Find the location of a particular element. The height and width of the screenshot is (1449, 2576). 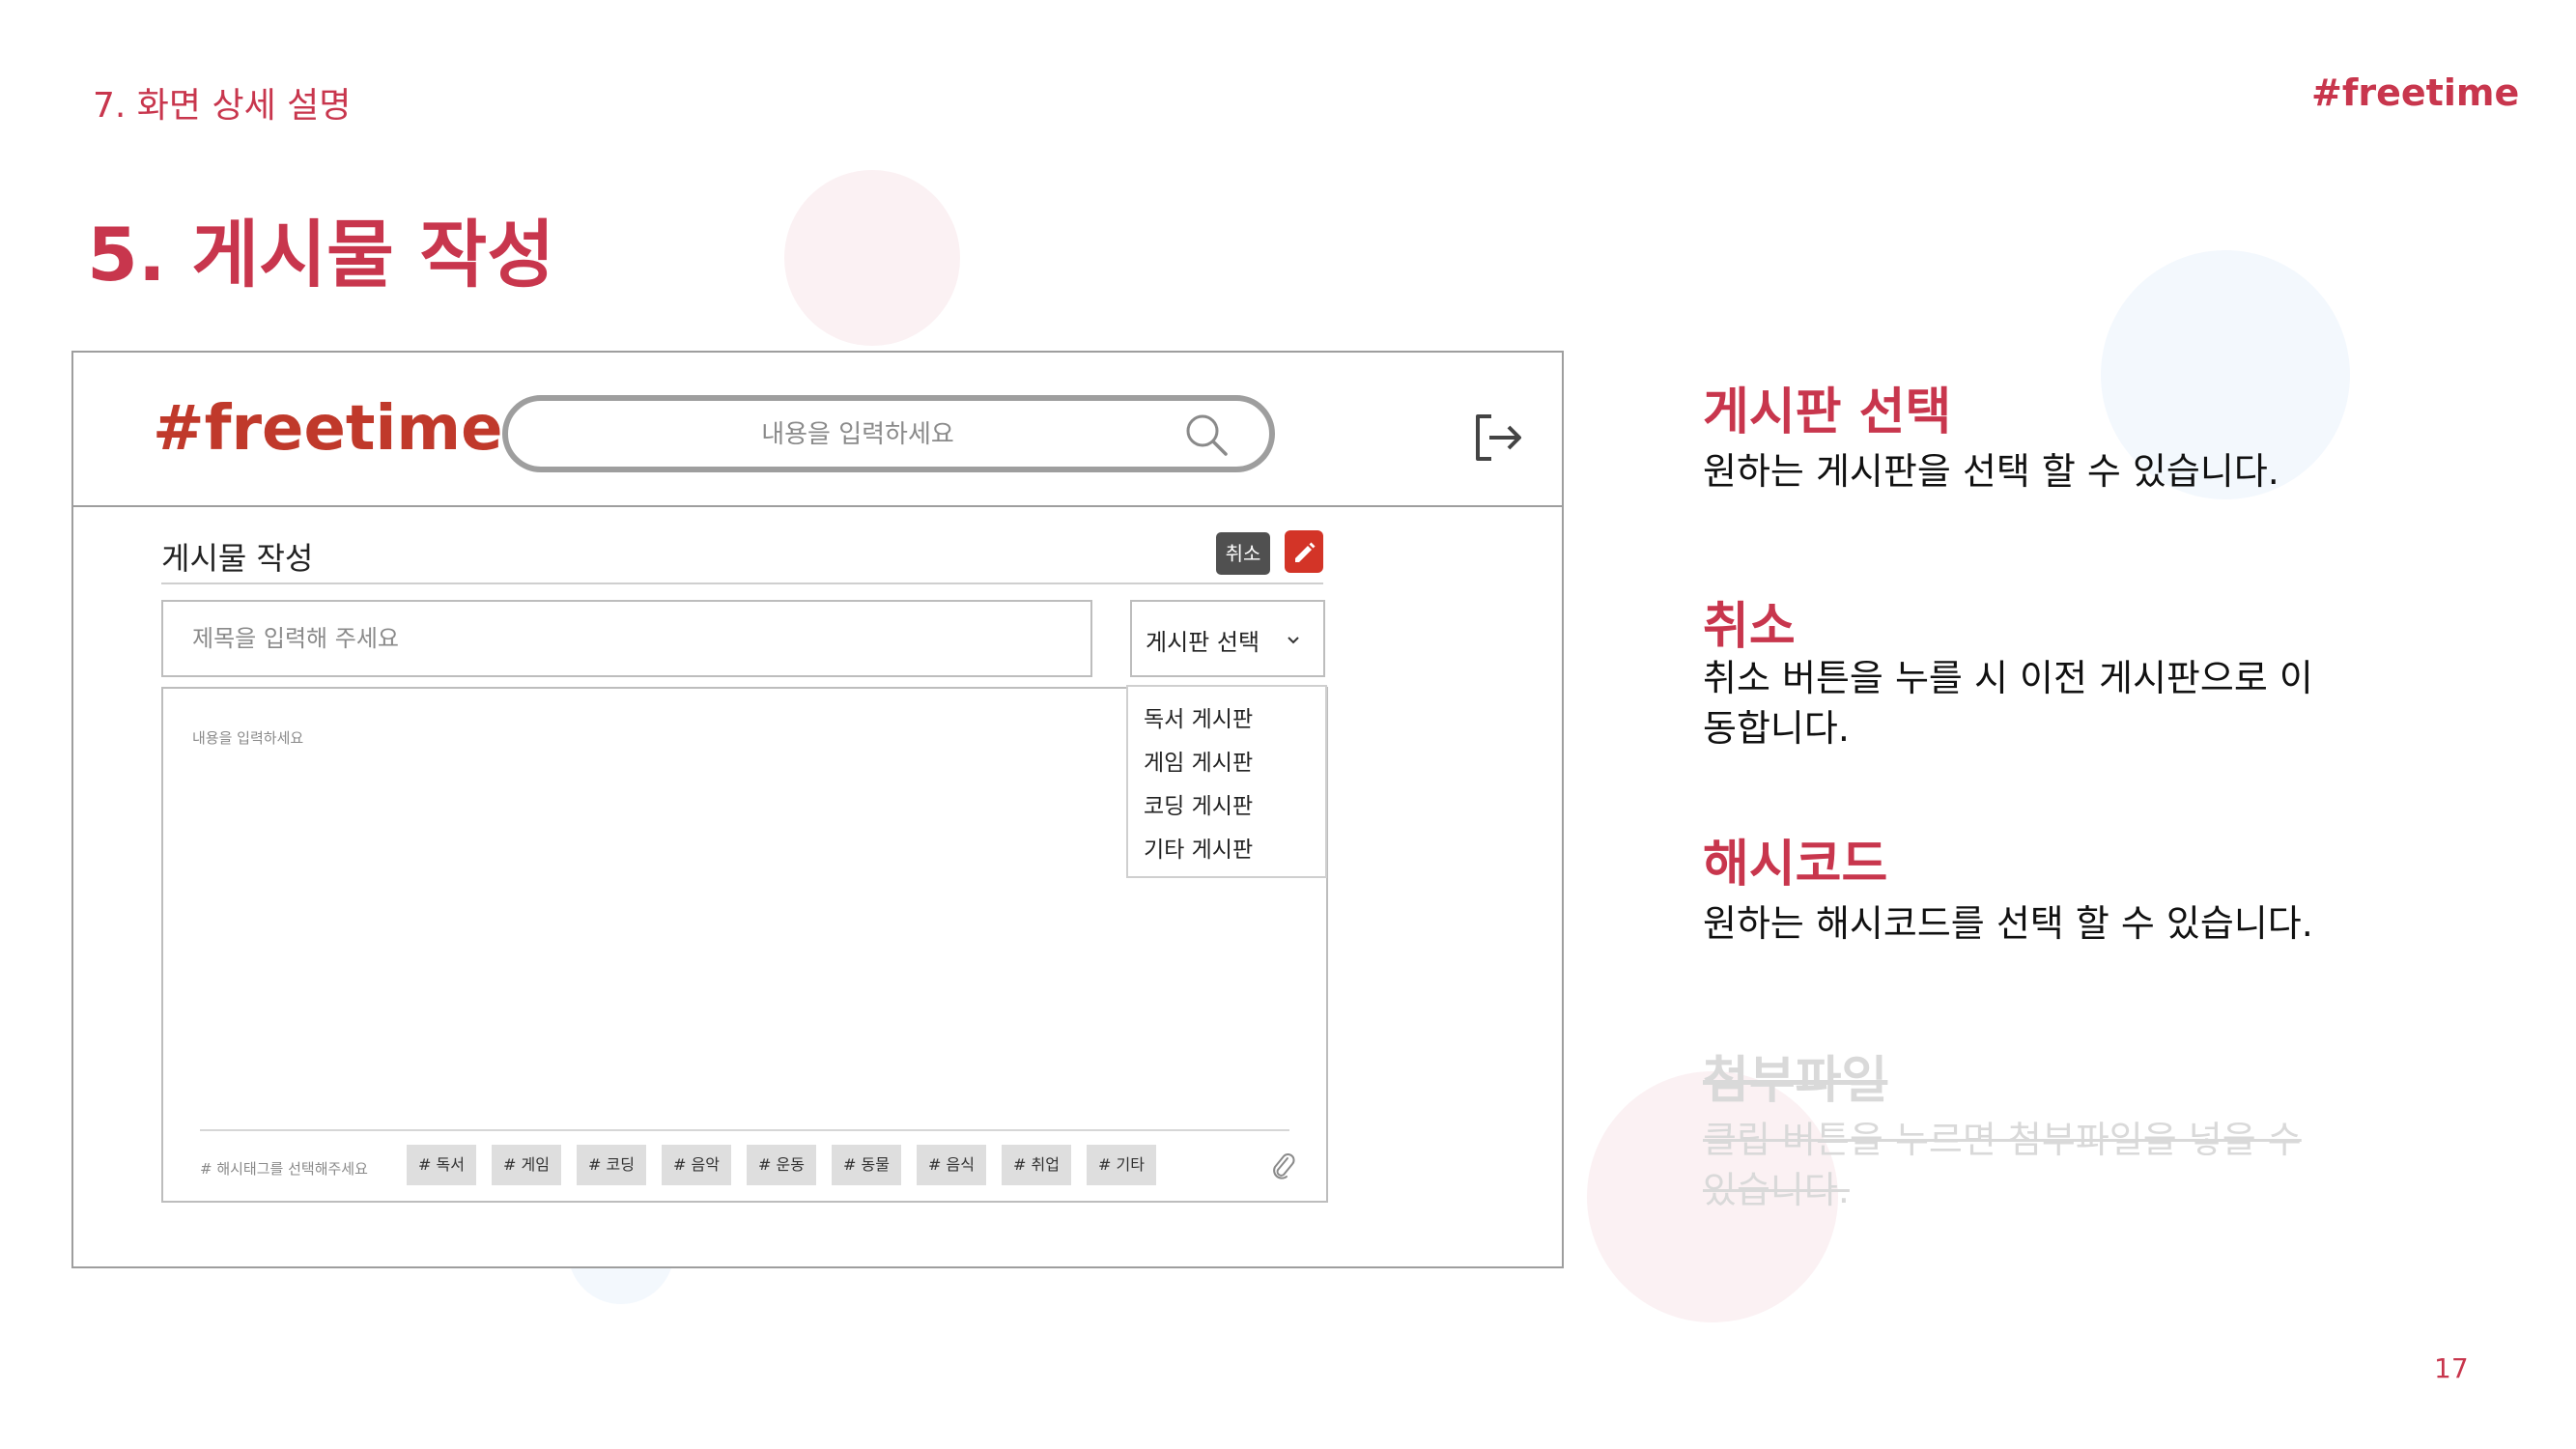

board-select: 게시판 선택 is located at coordinates (1227, 638).